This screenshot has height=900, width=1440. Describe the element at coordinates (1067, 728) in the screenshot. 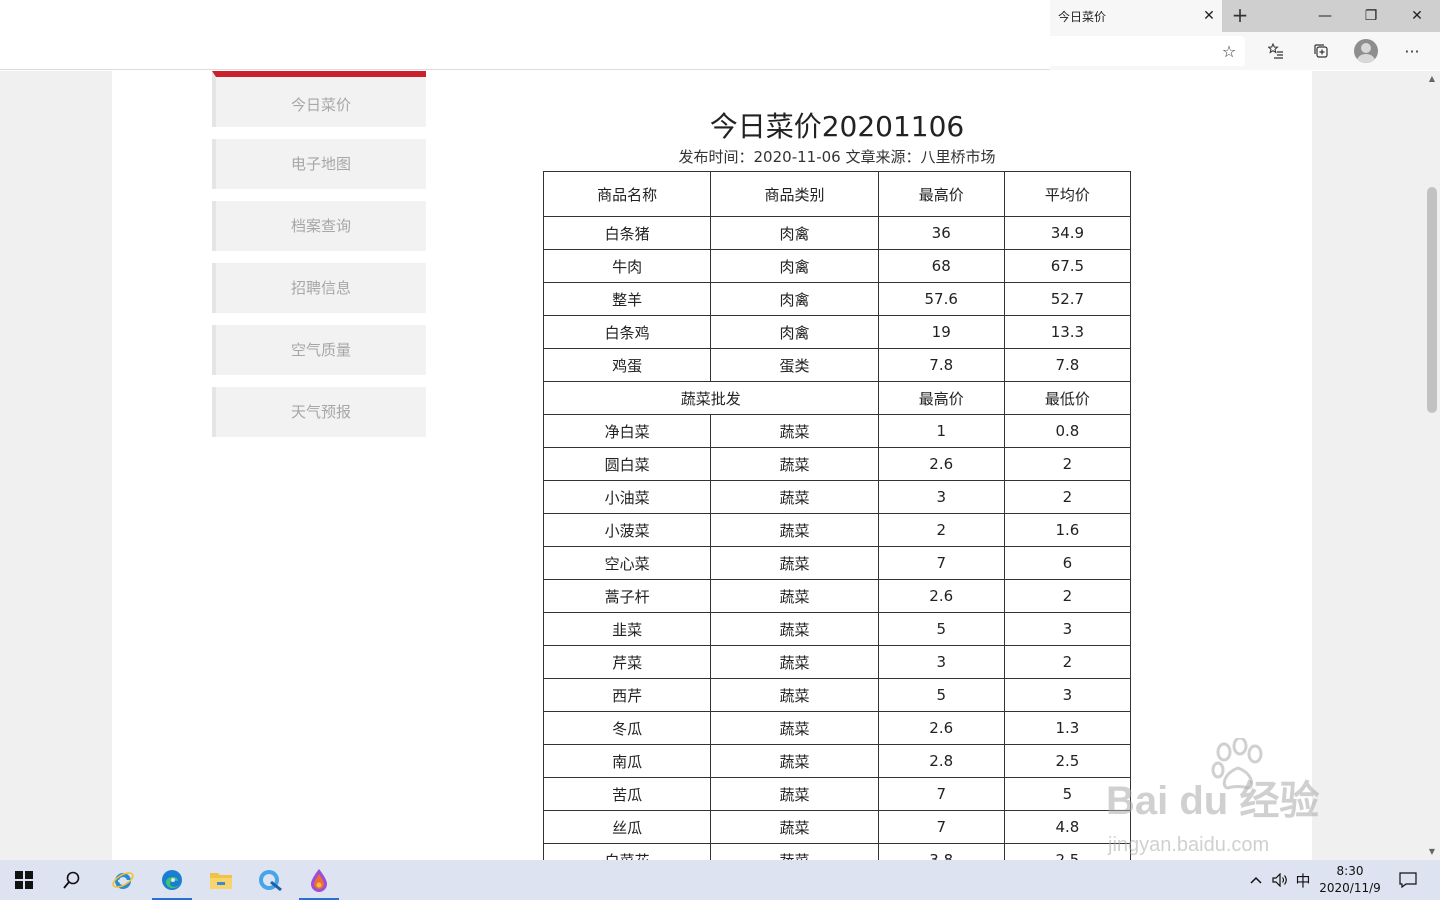

I see `cell-price-b: 1.3` at that location.